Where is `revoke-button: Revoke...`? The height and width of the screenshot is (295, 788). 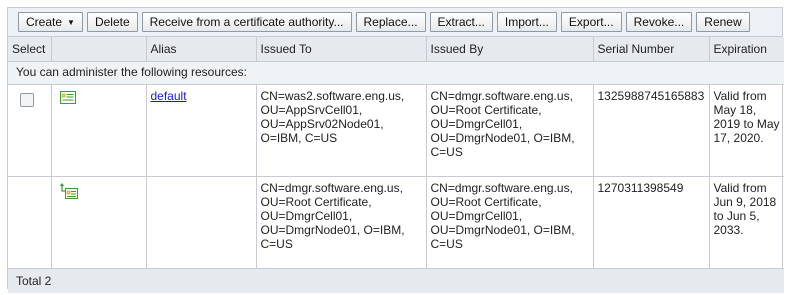 revoke-button: Revoke... is located at coordinates (659, 22).